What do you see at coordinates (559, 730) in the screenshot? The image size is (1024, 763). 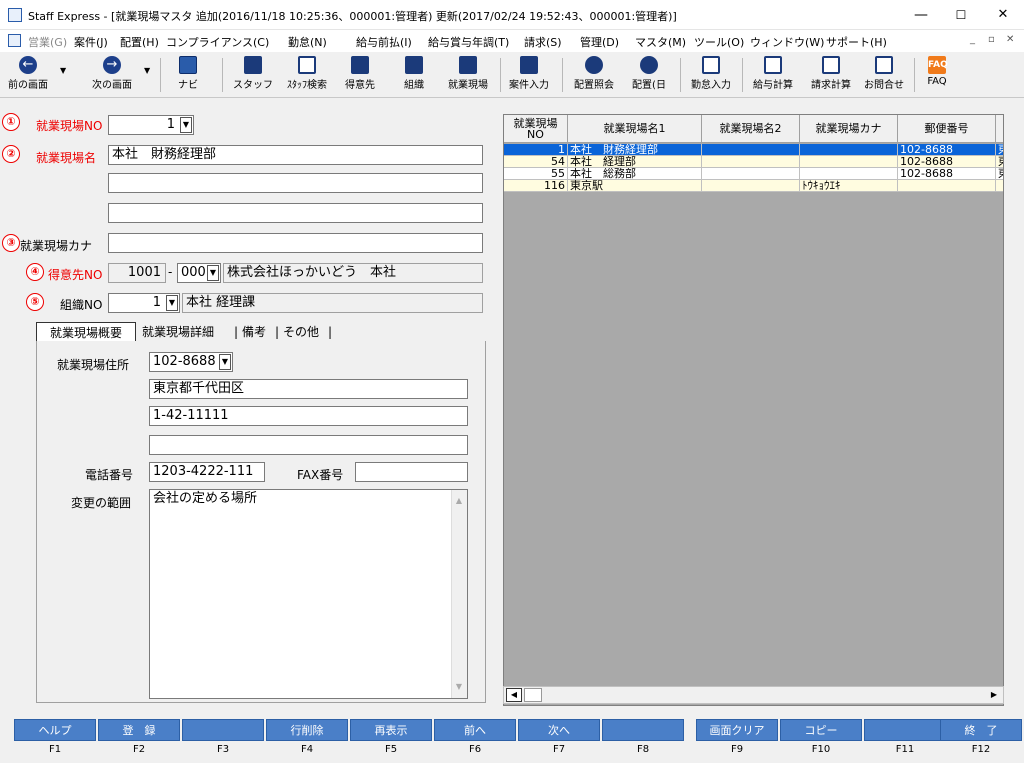 I see `f7-next-button: 次へ` at bounding box center [559, 730].